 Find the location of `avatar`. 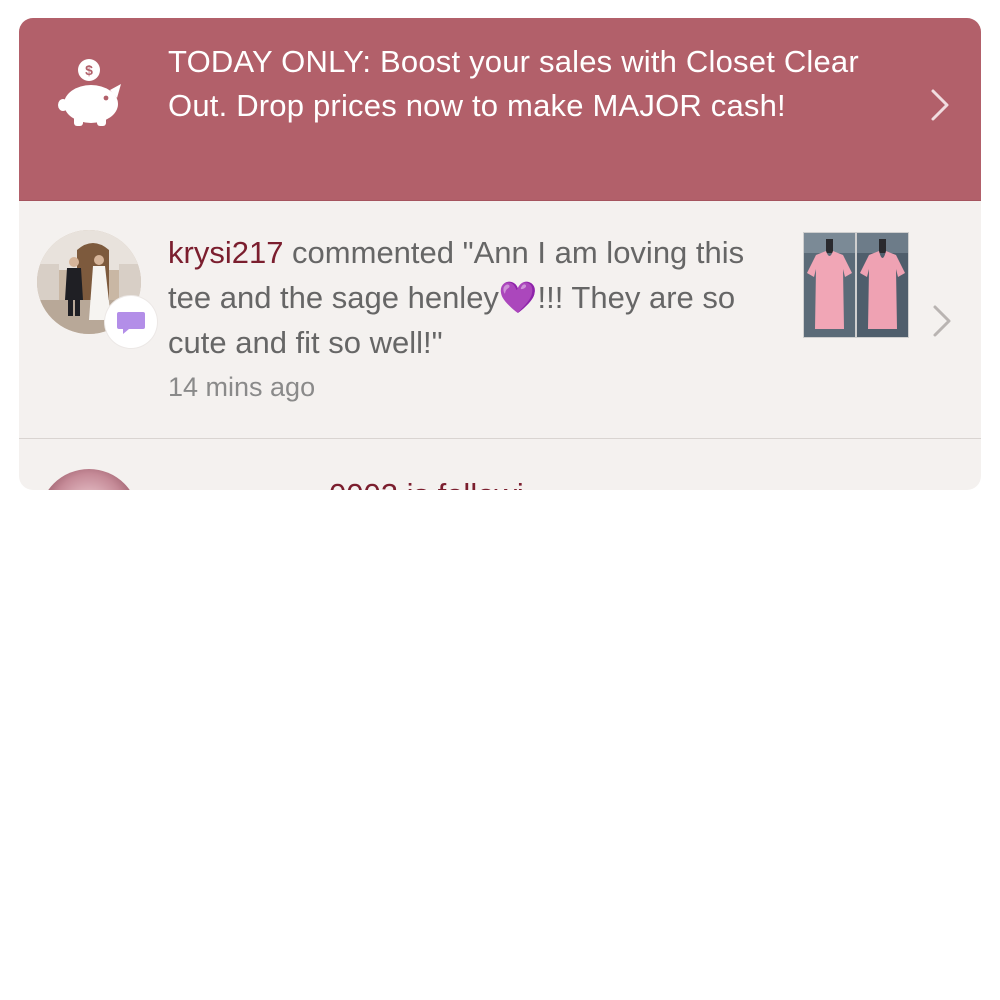

avatar is located at coordinates (89, 479).